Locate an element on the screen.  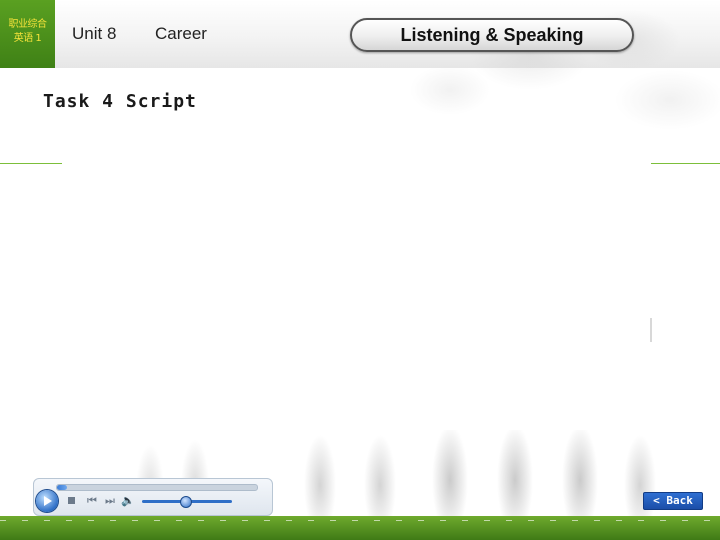
previous-icon: ⏮ is located at coordinates (92, 501).